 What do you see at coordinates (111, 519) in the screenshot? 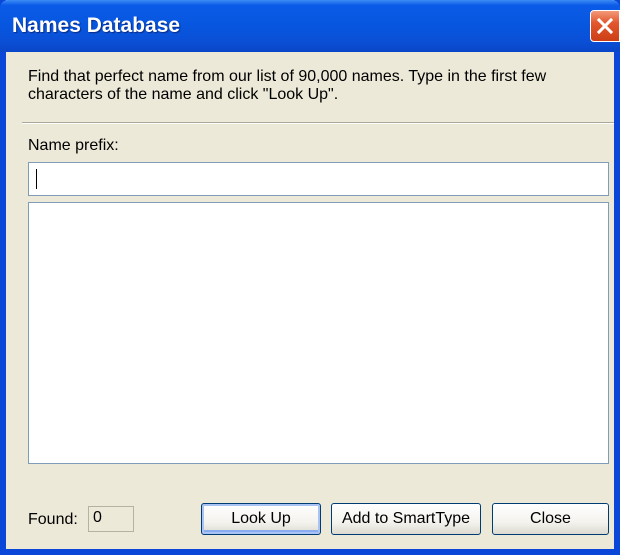
I see `found-count: 0` at bounding box center [111, 519].